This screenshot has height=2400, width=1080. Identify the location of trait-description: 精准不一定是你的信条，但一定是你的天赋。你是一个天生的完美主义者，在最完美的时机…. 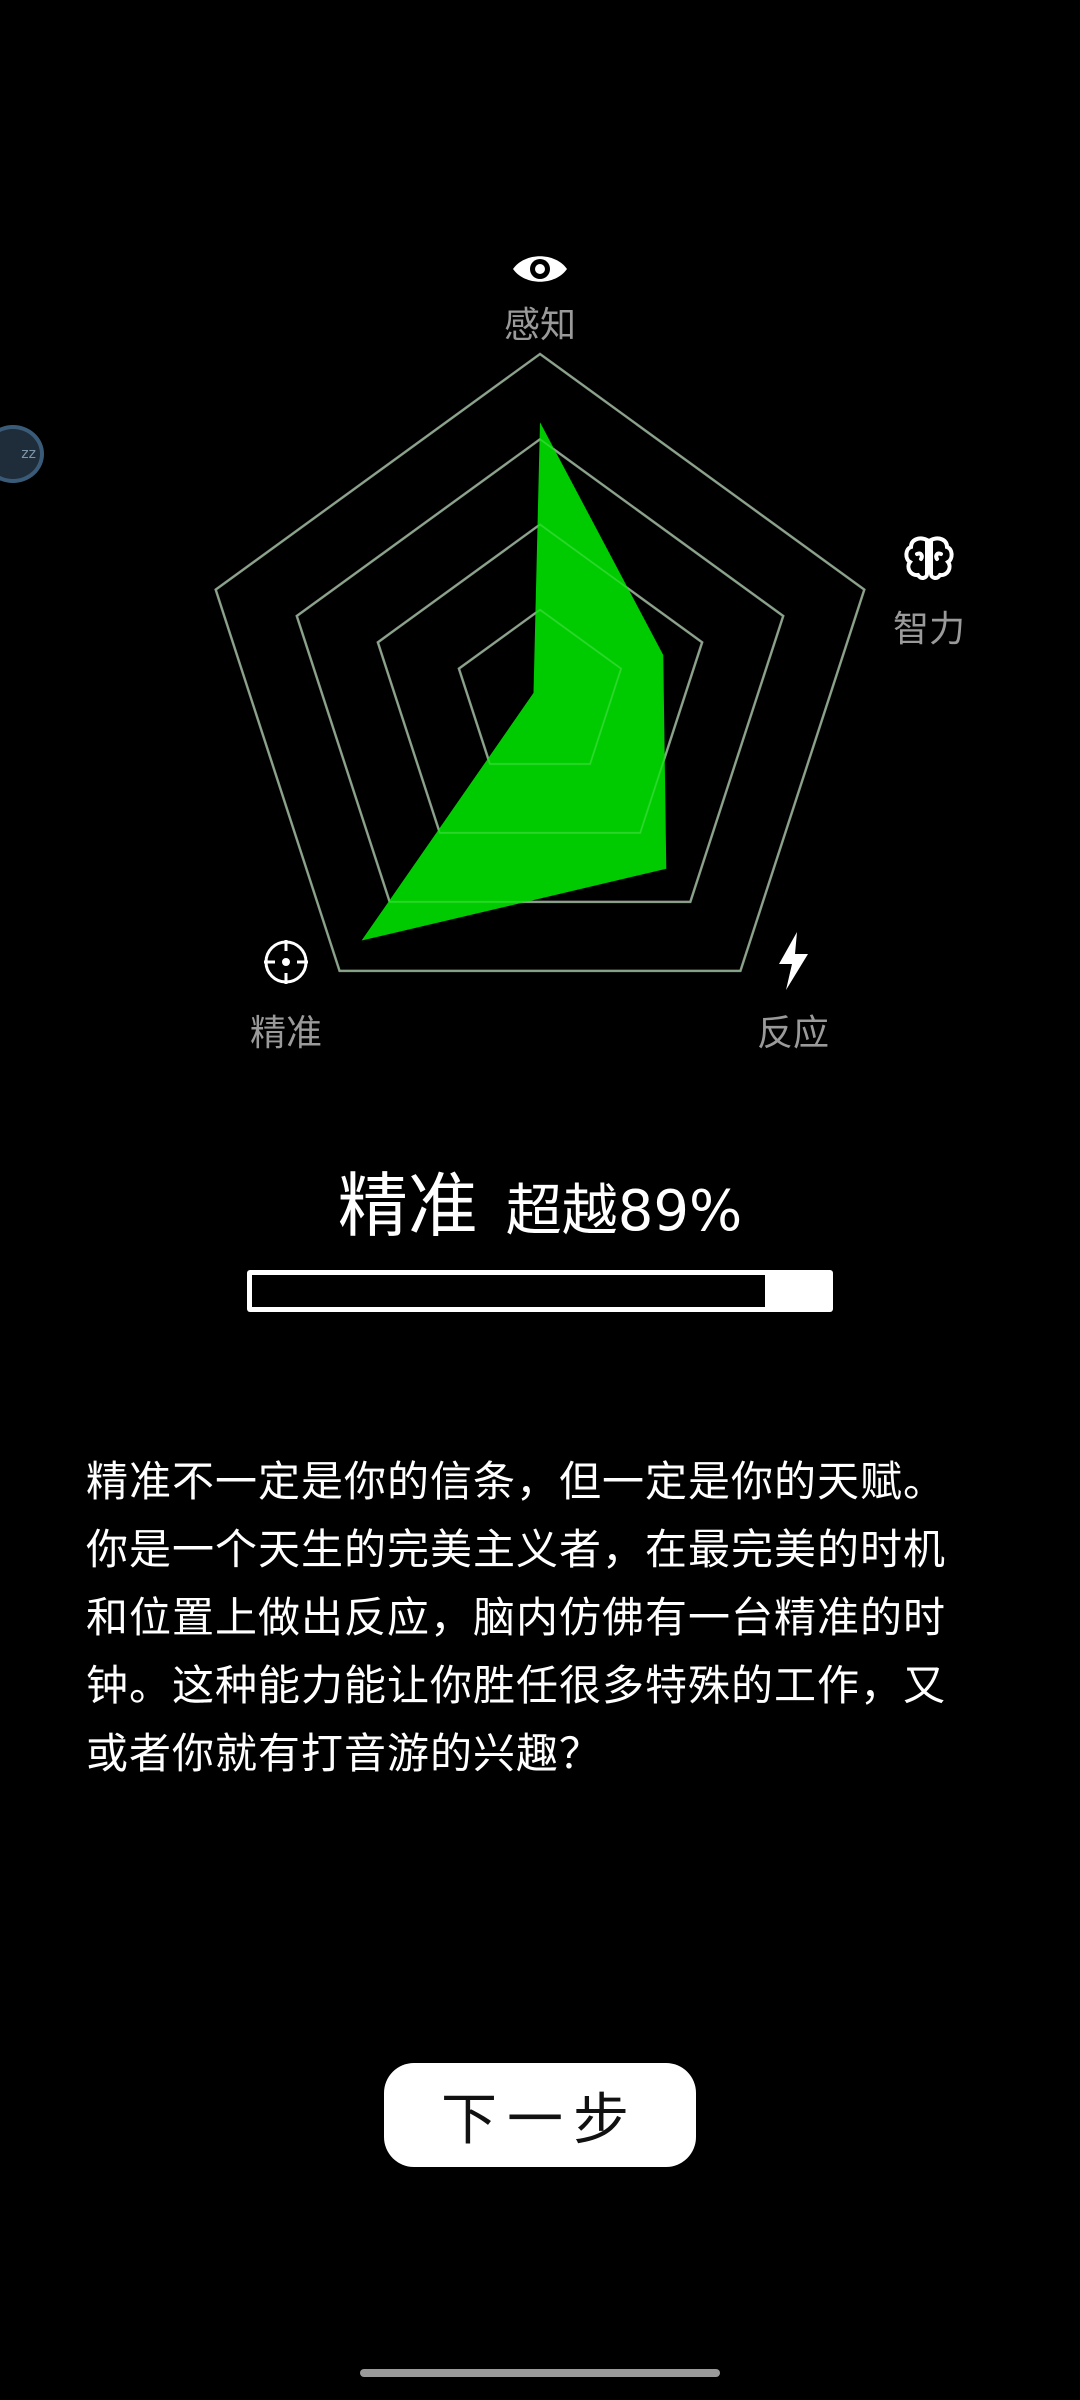
(516, 1617).